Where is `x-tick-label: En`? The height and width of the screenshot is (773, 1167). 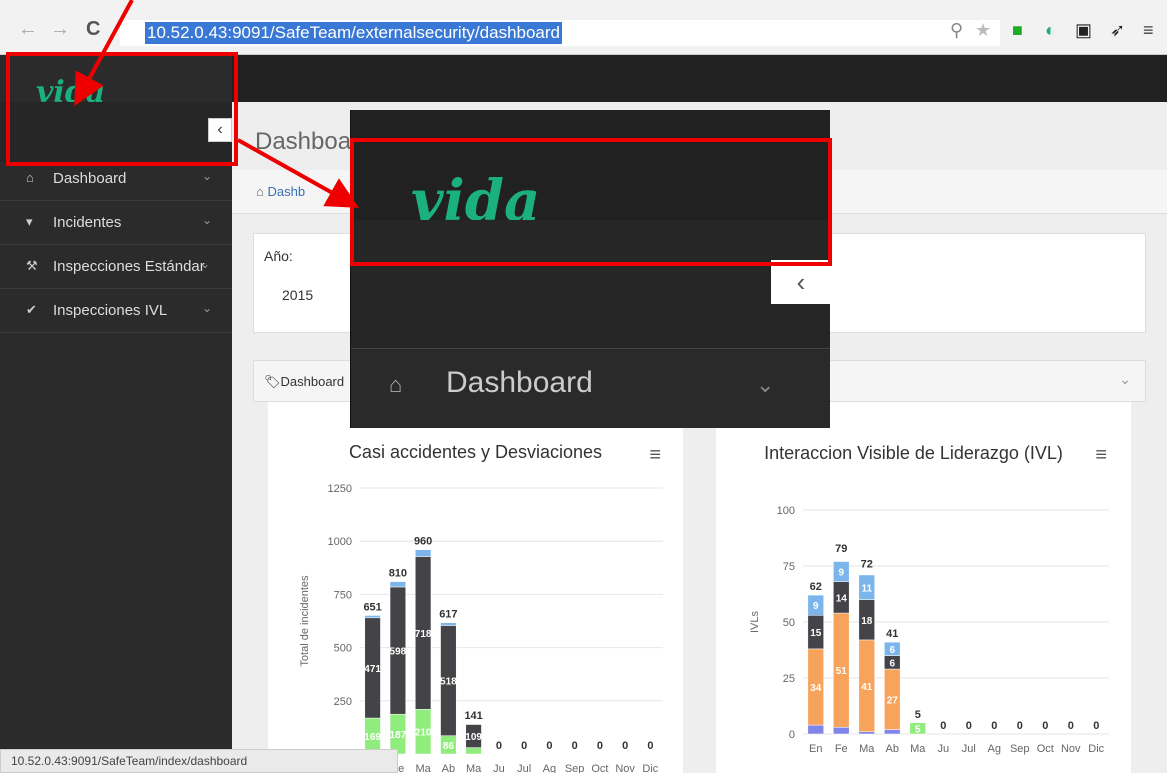
x-tick-label: En is located at coordinates (815, 749).